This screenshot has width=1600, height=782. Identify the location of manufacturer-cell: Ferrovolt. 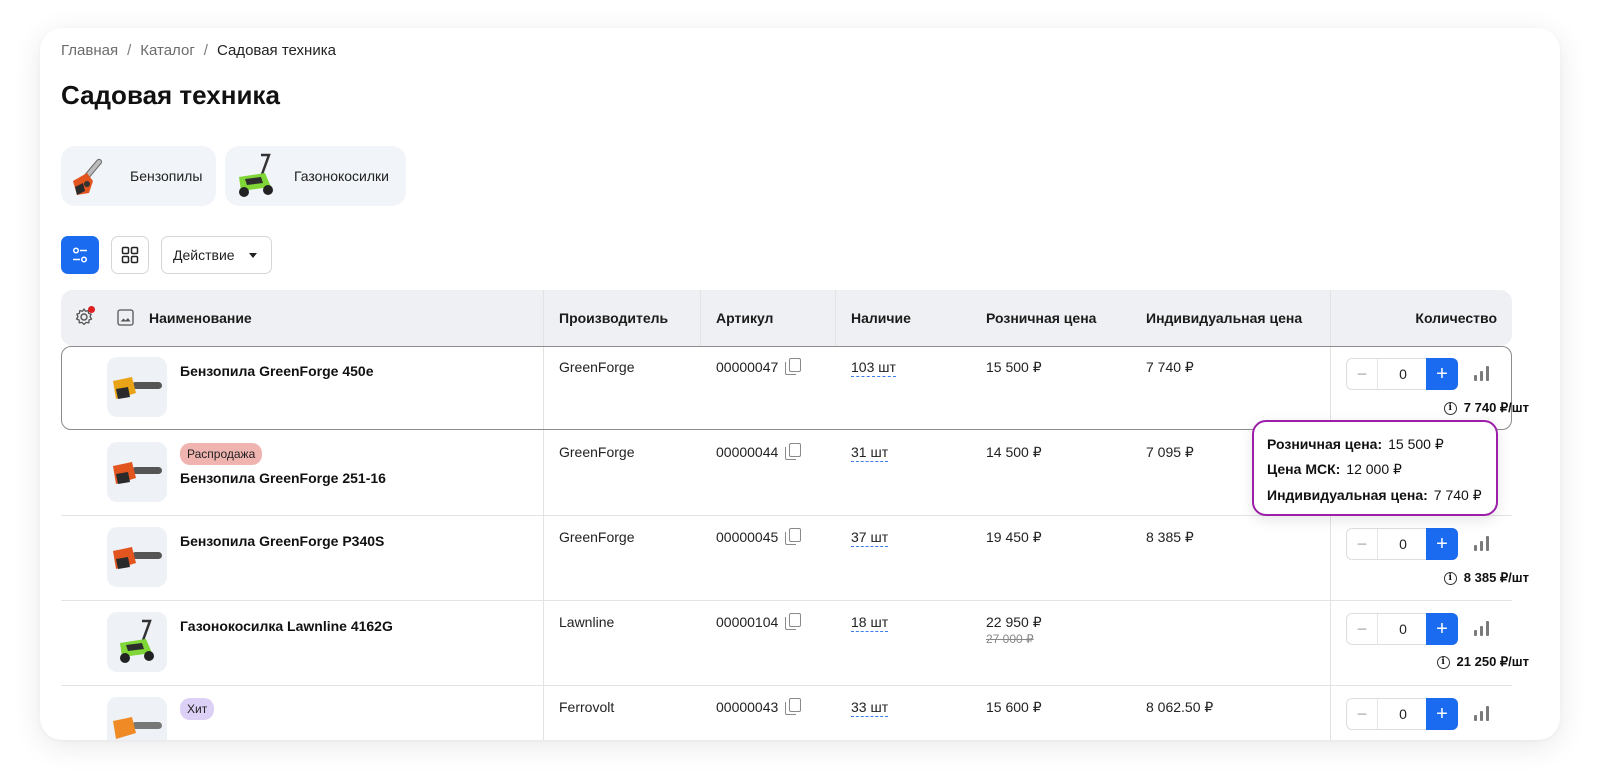
(587, 707).